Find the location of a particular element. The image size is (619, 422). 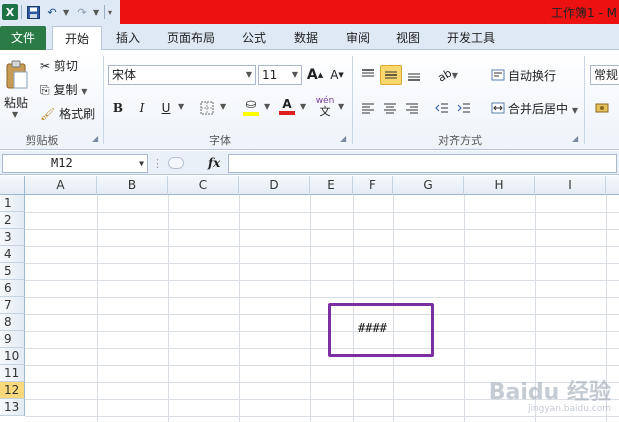

borders-icon is located at coordinates (207, 108).